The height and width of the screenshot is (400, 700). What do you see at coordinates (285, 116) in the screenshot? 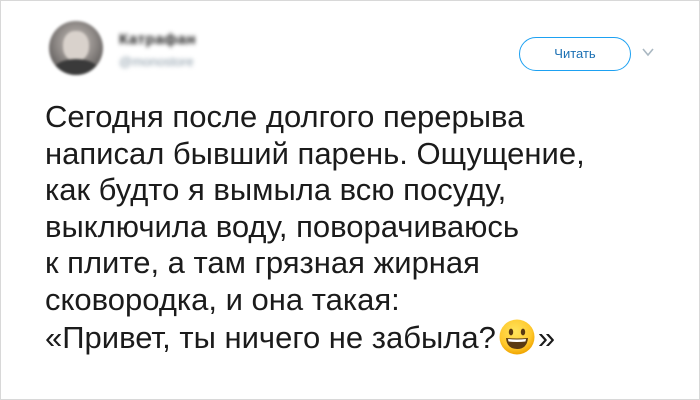
I see `tweet-line: Сегодня после долгого перерыва` at bounding box center [285, 116].